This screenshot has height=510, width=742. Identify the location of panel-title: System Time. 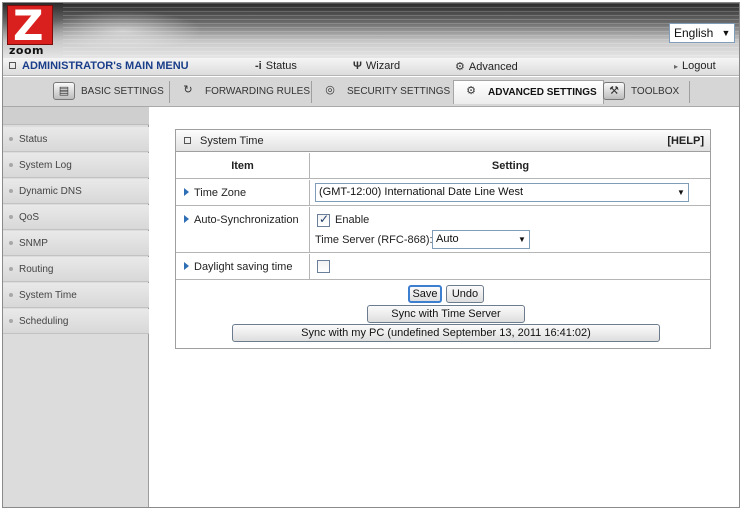
(232, 141).